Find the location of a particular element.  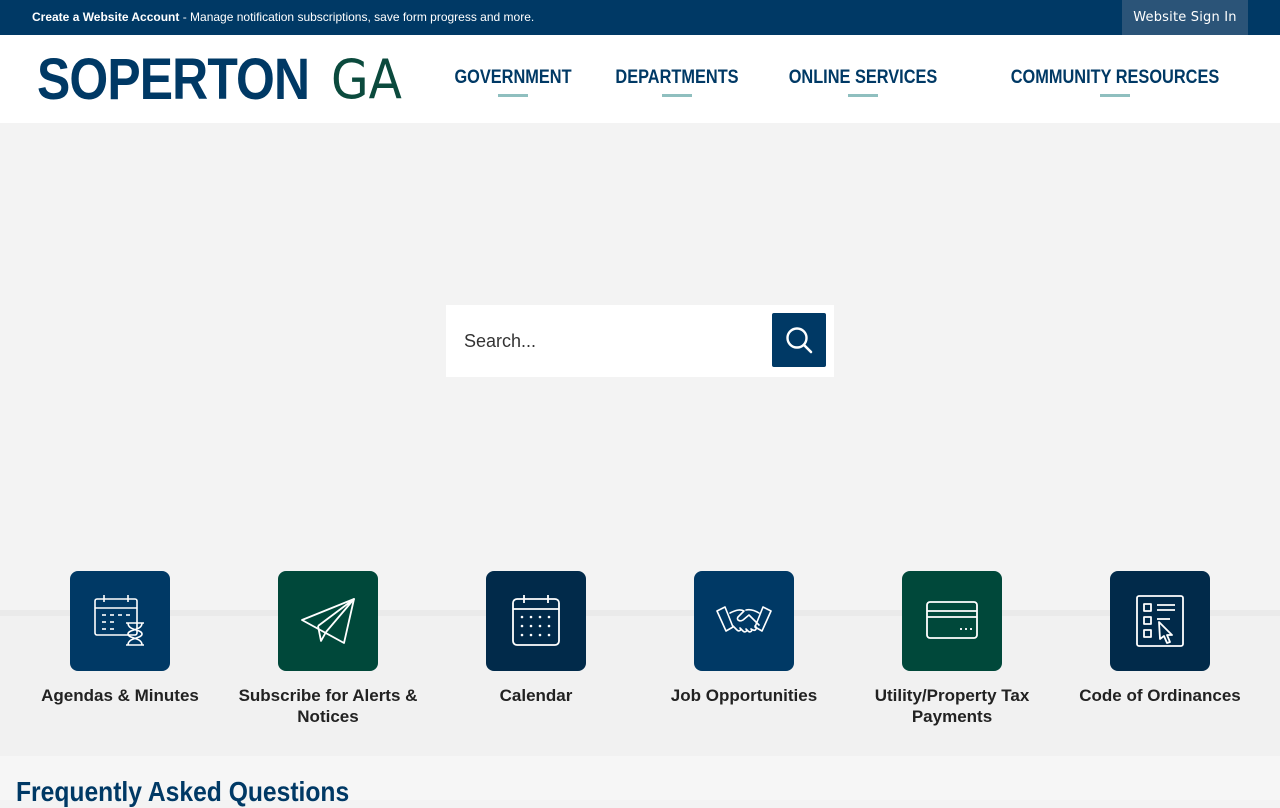

quick-link-label: Utility/Property Tax Payments is located at coordinates (952, 706).